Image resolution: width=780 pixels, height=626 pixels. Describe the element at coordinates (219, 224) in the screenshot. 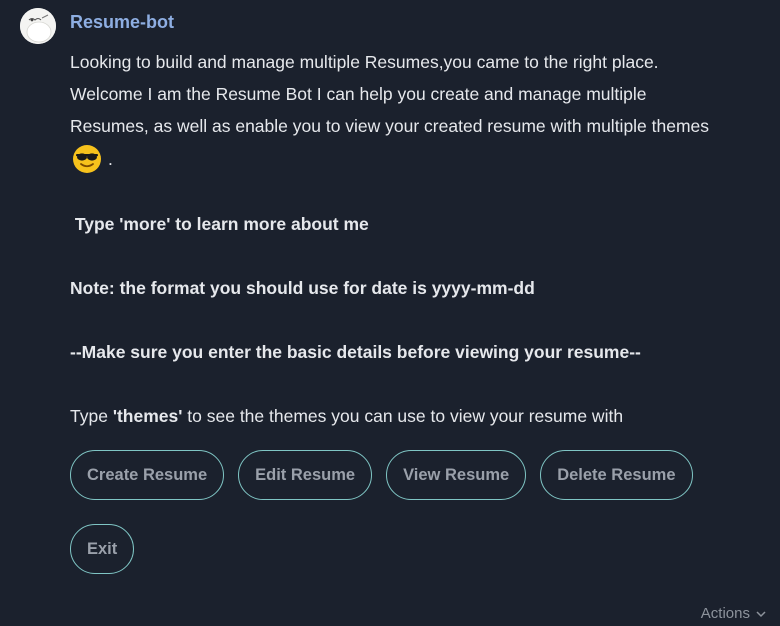

I see `more-hint: Type 'more' to learn more about me` at that location.